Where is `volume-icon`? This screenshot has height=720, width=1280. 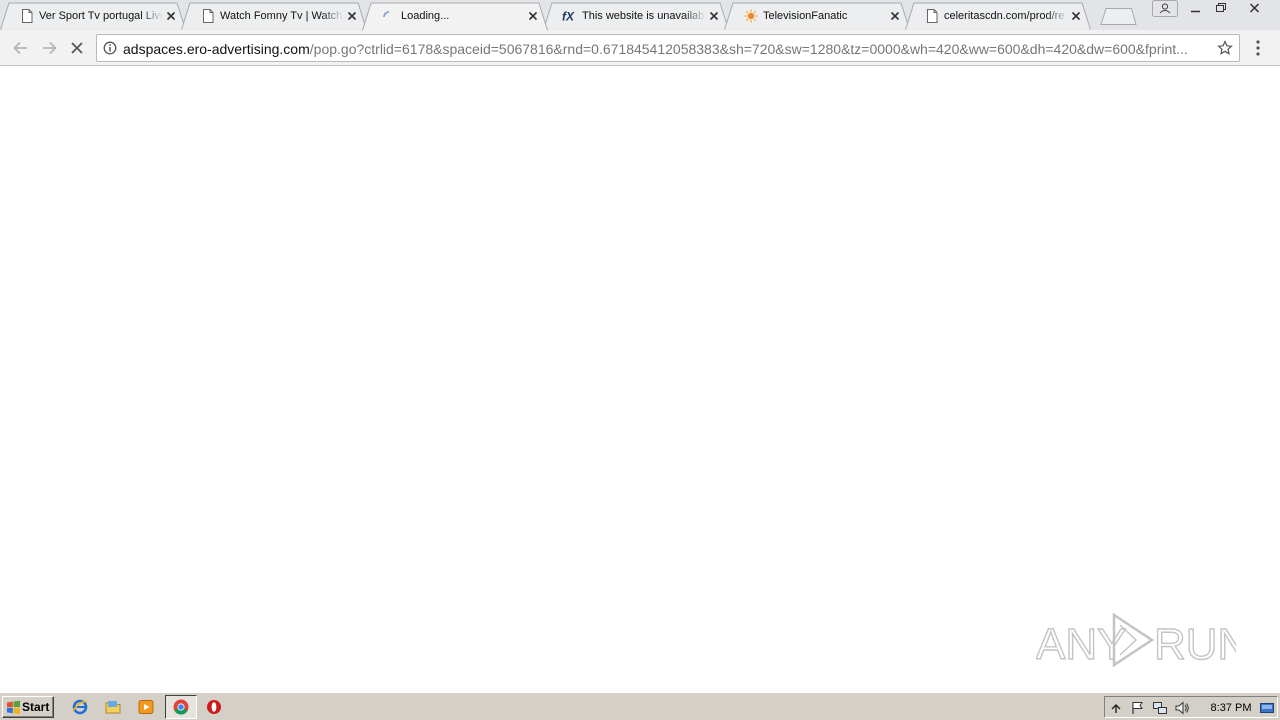
volume-icon is located at coordinates (1182, 708).